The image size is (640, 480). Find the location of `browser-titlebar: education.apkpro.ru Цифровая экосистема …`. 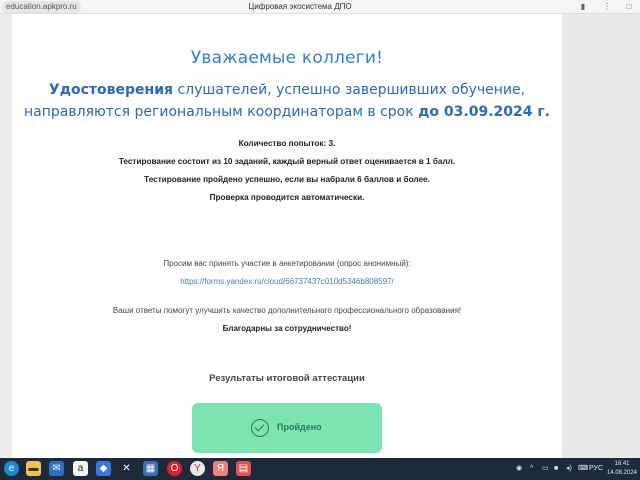

browser-titlebar: education.apkpro.ru Цифровая экосистема … is located at coordinates (320, 7).